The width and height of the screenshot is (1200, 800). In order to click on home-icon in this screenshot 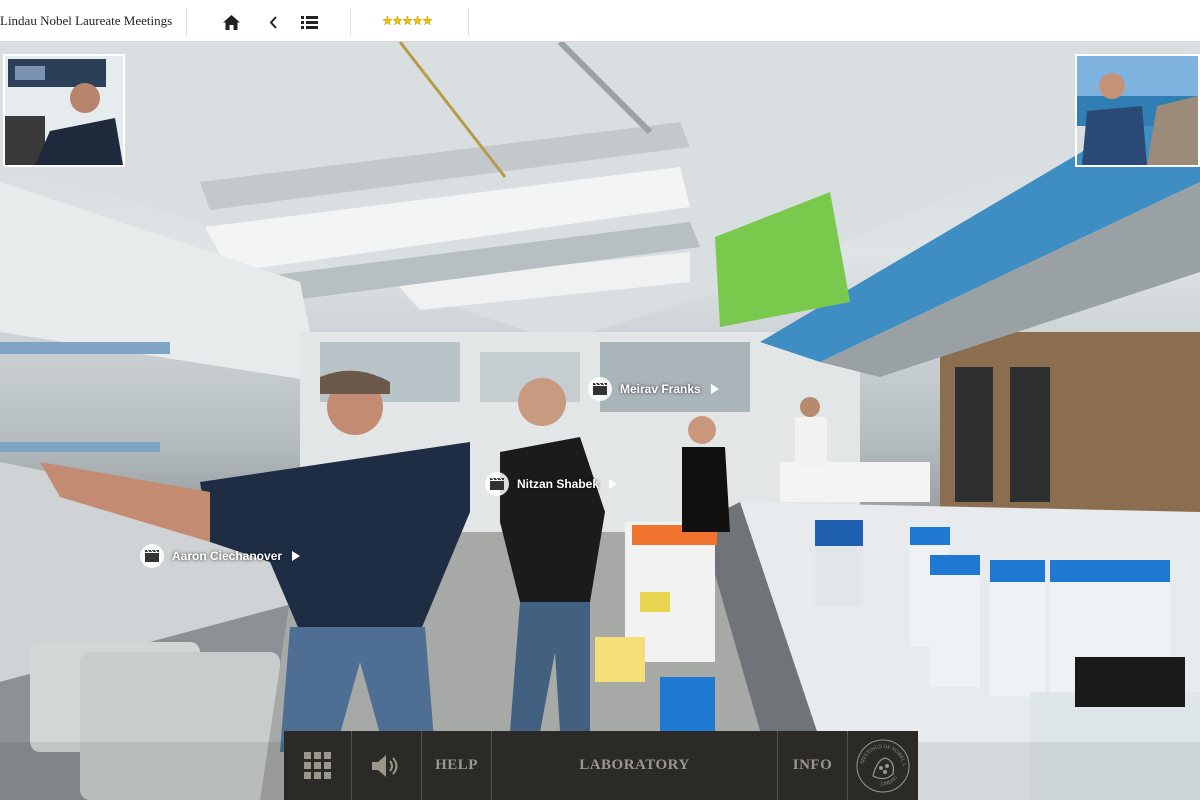, I will do `click(231, 22)`.